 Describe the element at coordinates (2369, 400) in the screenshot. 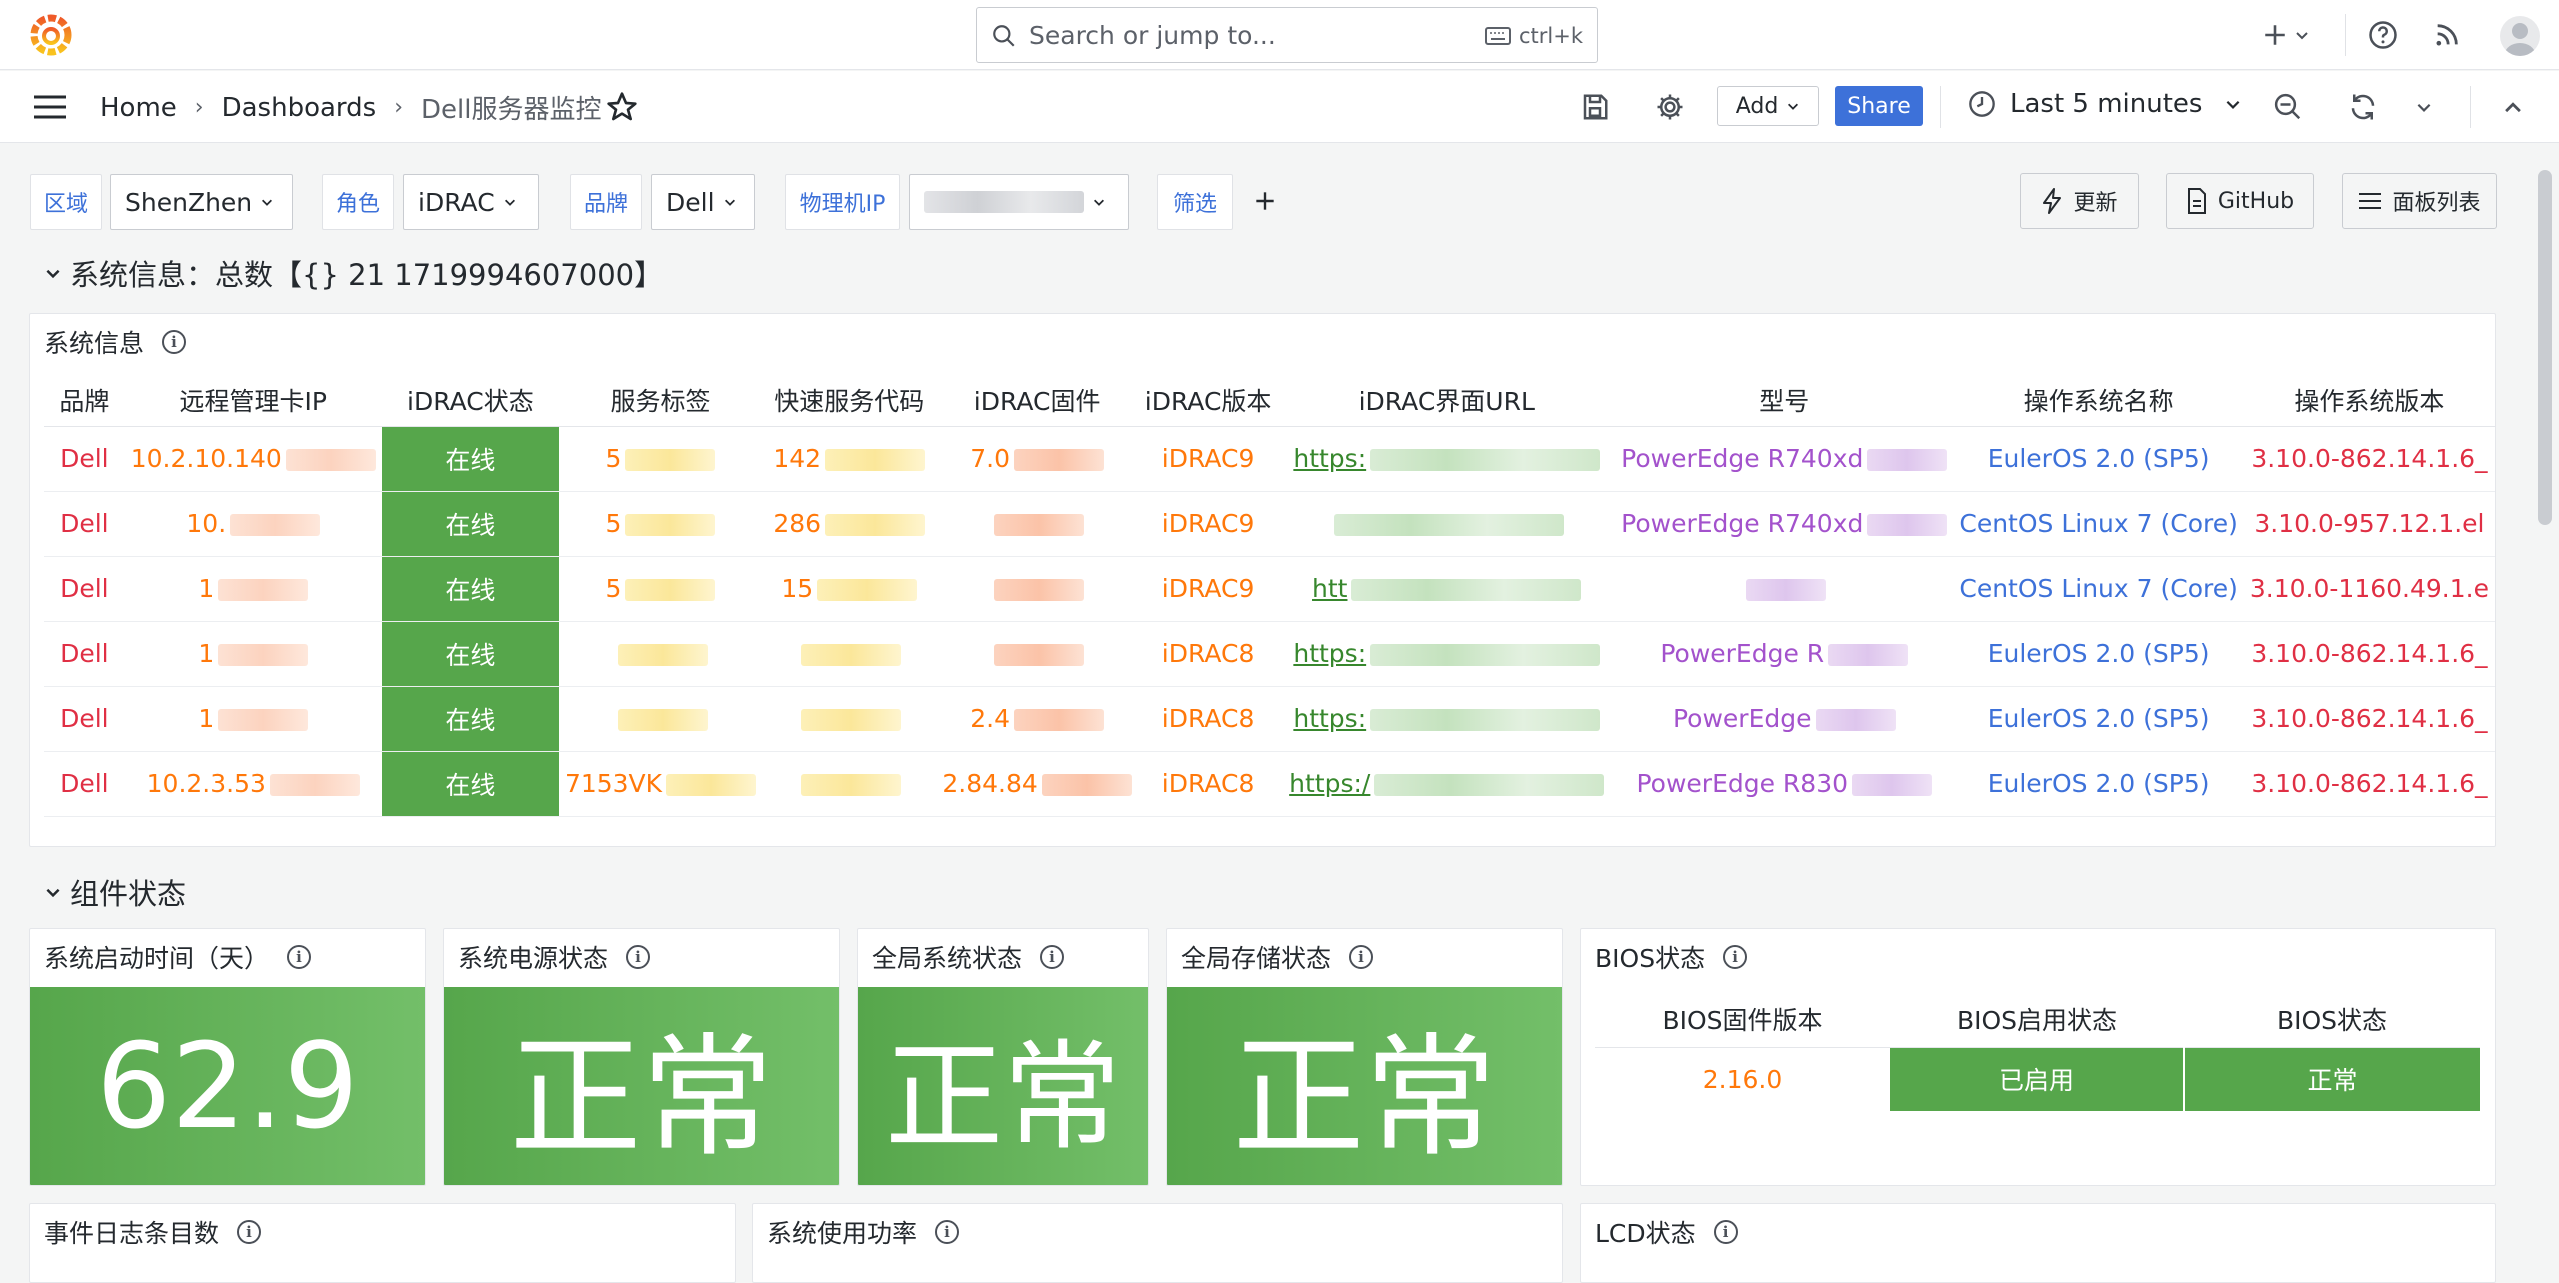

I see `col-os-version: 操作系统版本` at that location.